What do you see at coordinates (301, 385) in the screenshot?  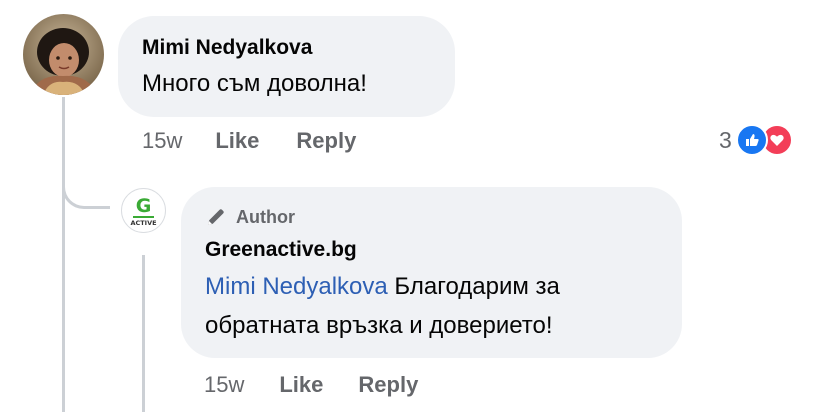 I see `reply-like-button: Like` at bounding box center [301, 385].